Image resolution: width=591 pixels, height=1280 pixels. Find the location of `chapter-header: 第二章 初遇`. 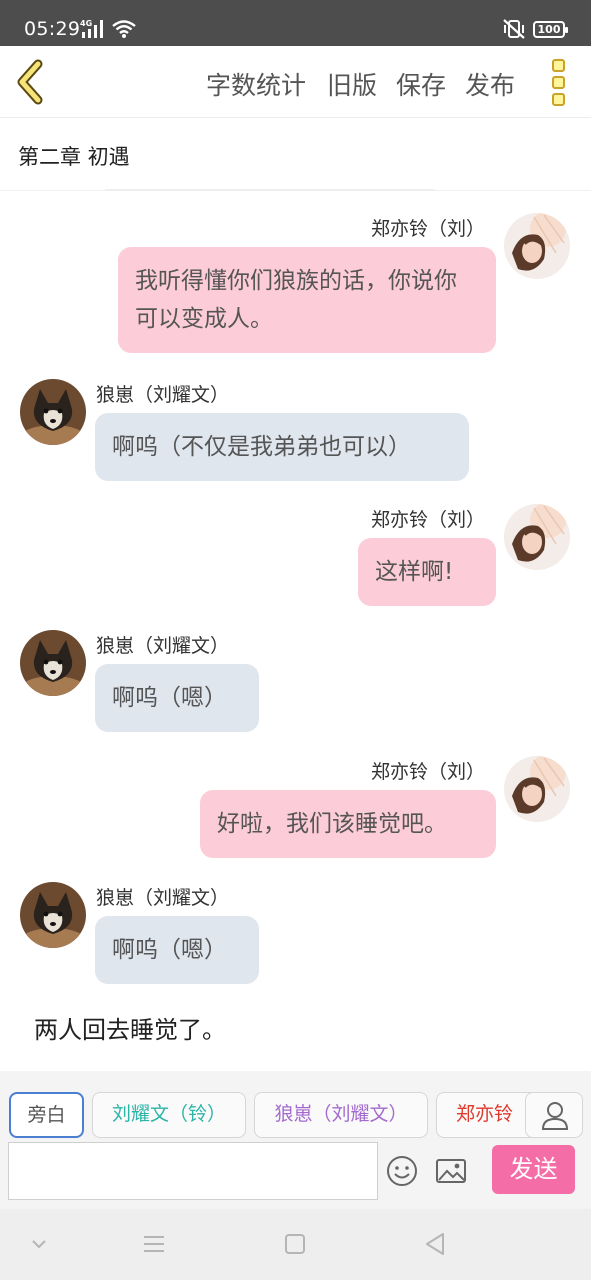

chapter-header: 第二章 初遇 is located at coordinates (295, 155).